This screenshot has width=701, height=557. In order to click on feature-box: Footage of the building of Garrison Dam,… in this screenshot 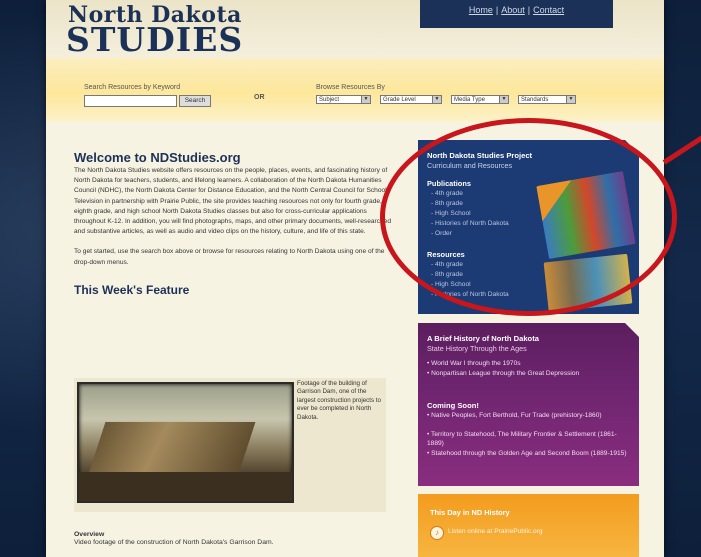, I will do `click(230, 445)`.